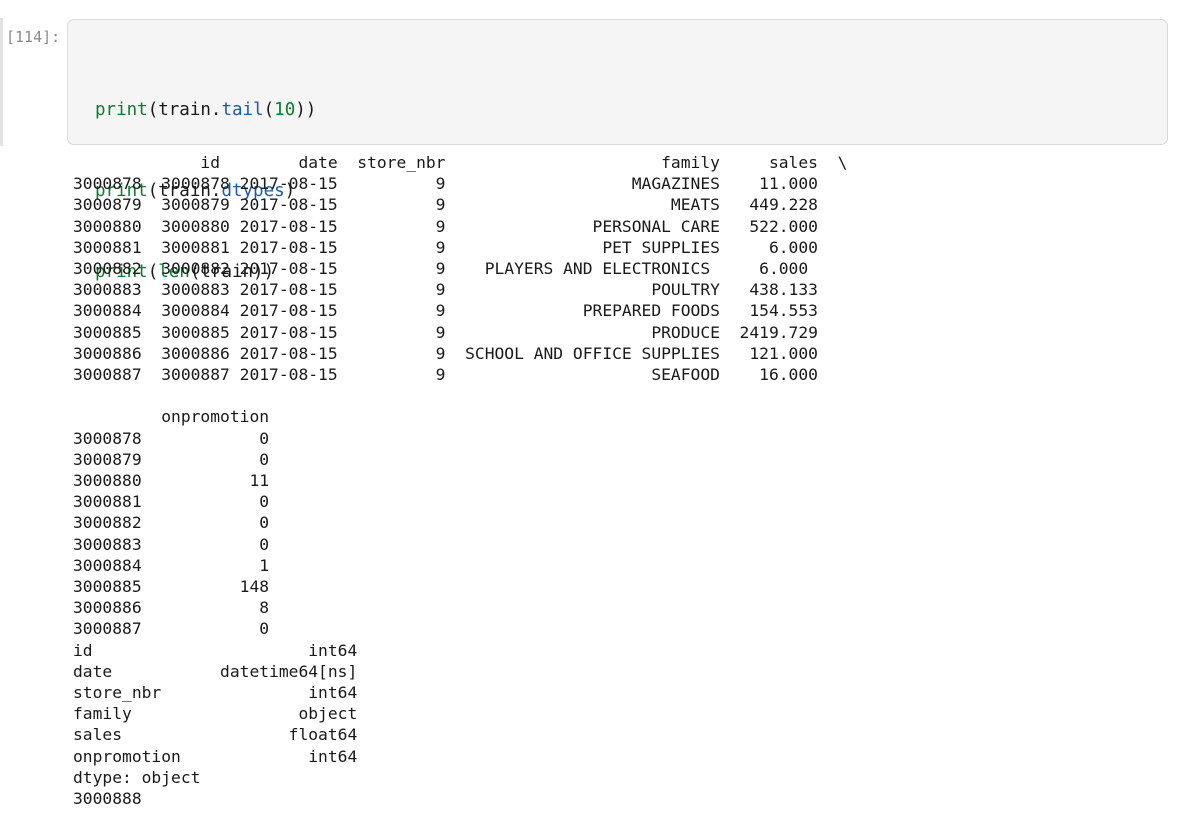 This screenshot has width=1200, height=819. Describe the element at coordinates (107, 799) in the screenshot. I see `len-output: 3000888` at that location.